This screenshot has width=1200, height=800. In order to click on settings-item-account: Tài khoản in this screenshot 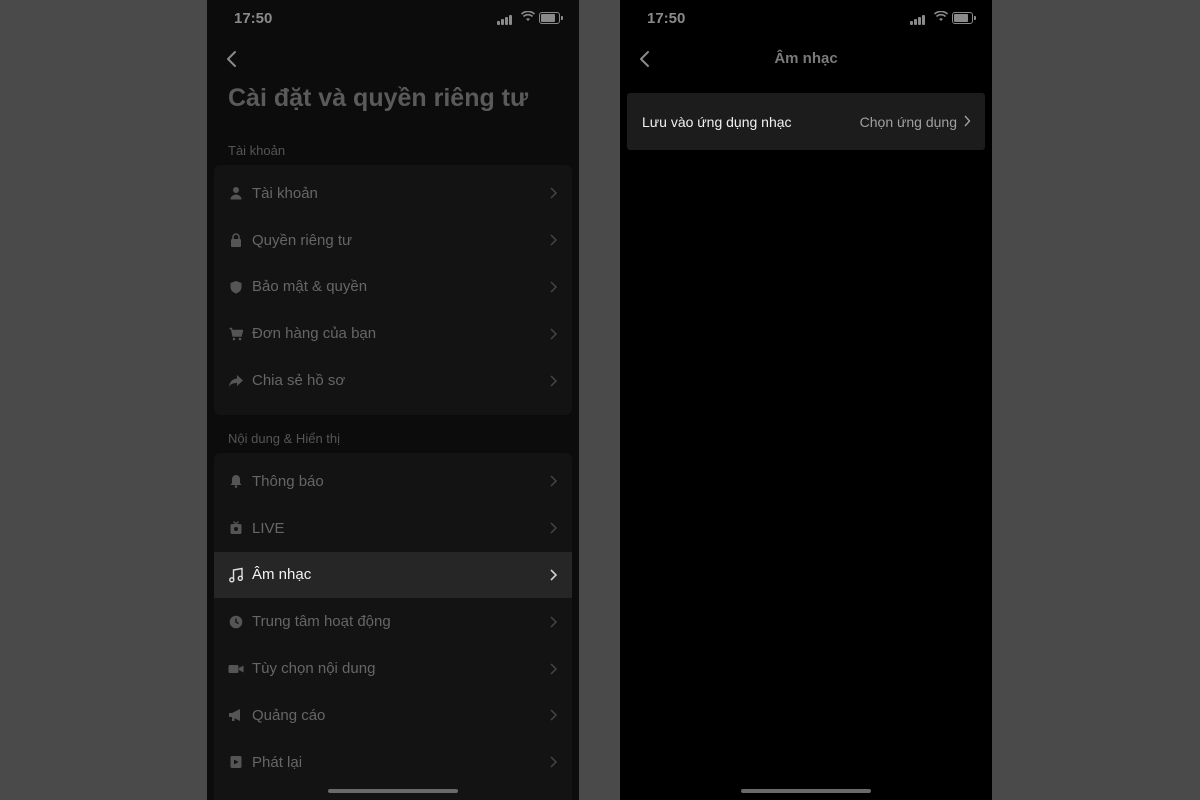, I will do `click(393, 193)`.